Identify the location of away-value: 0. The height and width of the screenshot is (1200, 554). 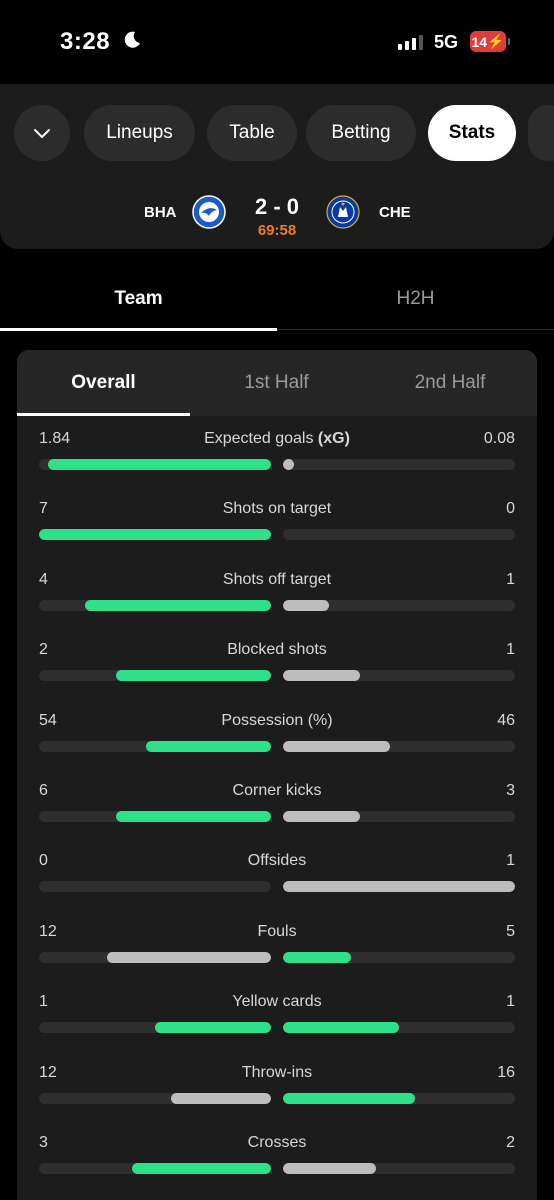
(510, 509).